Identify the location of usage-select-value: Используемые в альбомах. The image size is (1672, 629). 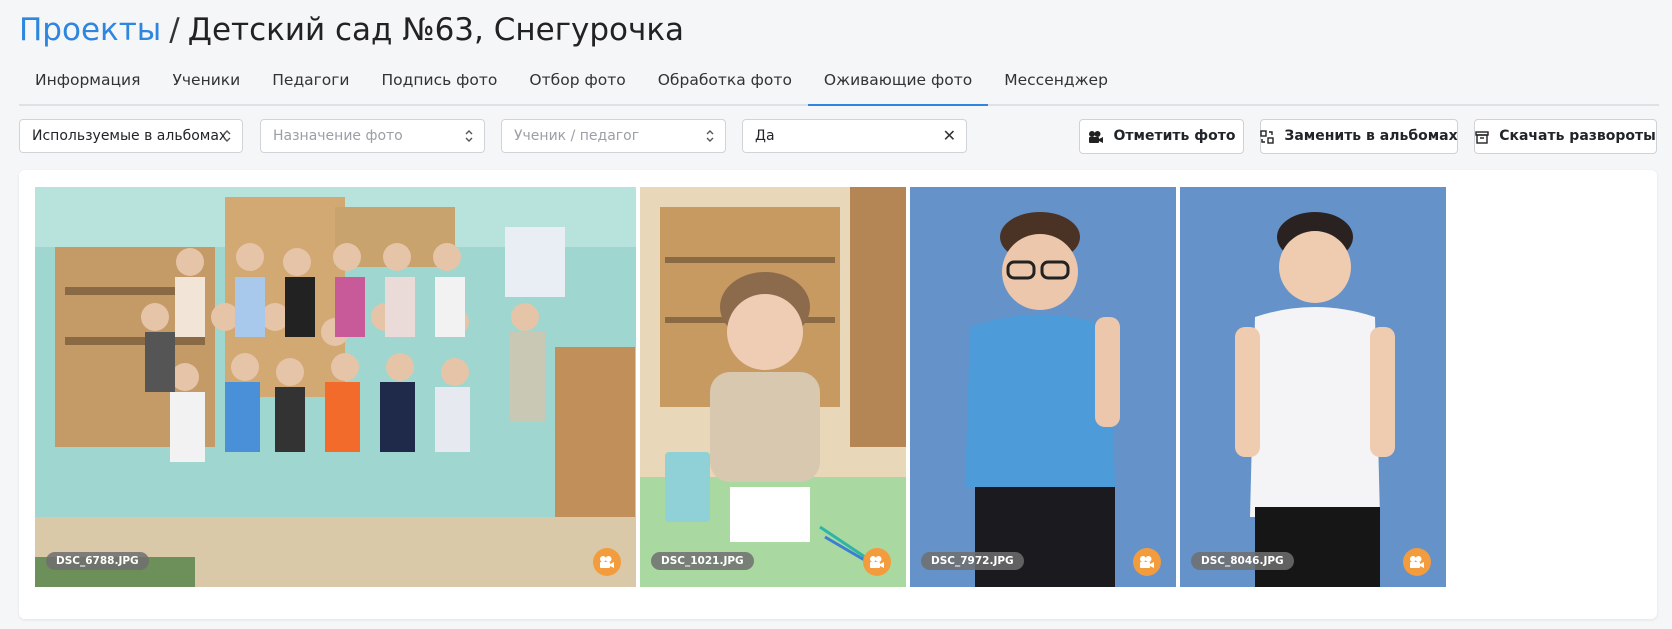
(130, 136).